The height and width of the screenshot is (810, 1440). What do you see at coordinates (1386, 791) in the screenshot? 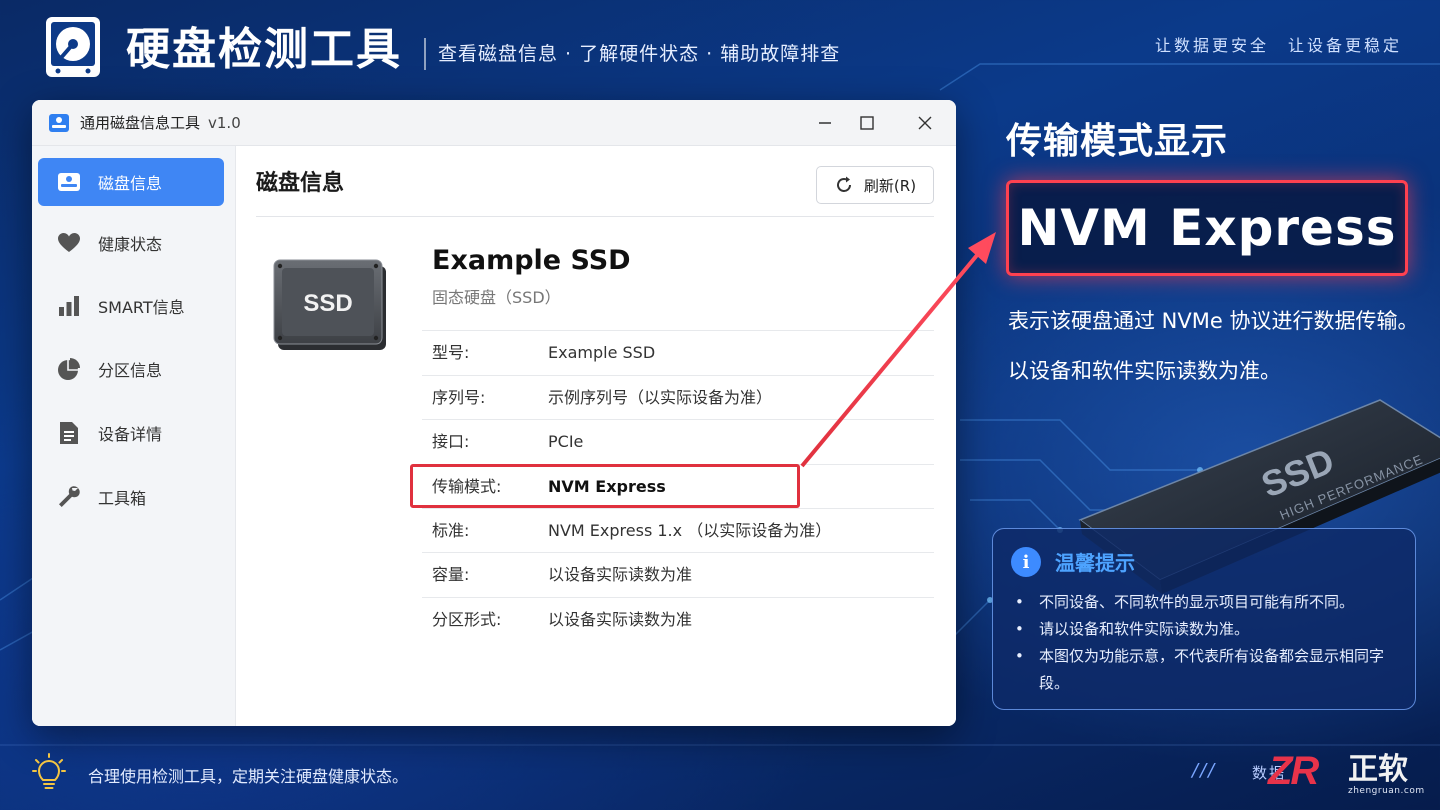
I see `brand-url: zhengruan.com` at bounding box center [1386, 791].